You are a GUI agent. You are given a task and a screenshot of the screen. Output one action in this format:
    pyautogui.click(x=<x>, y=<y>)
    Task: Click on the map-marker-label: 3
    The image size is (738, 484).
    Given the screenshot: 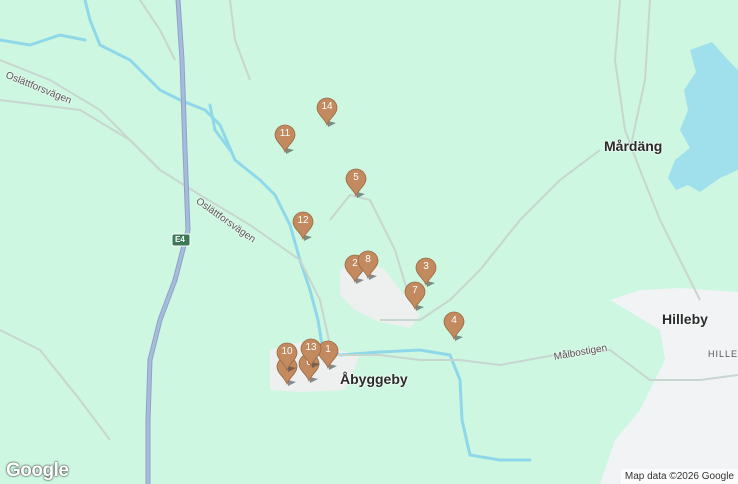 What is the action you would take?
    pyautogui.click(x=426, y=266)
    